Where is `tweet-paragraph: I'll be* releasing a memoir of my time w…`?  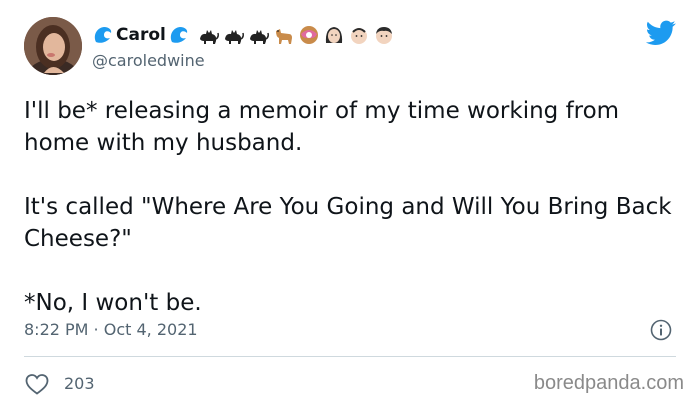 tweet-paragraph: I'll be* releasing a memoir of my time w… is located at coordinates (322, 127).